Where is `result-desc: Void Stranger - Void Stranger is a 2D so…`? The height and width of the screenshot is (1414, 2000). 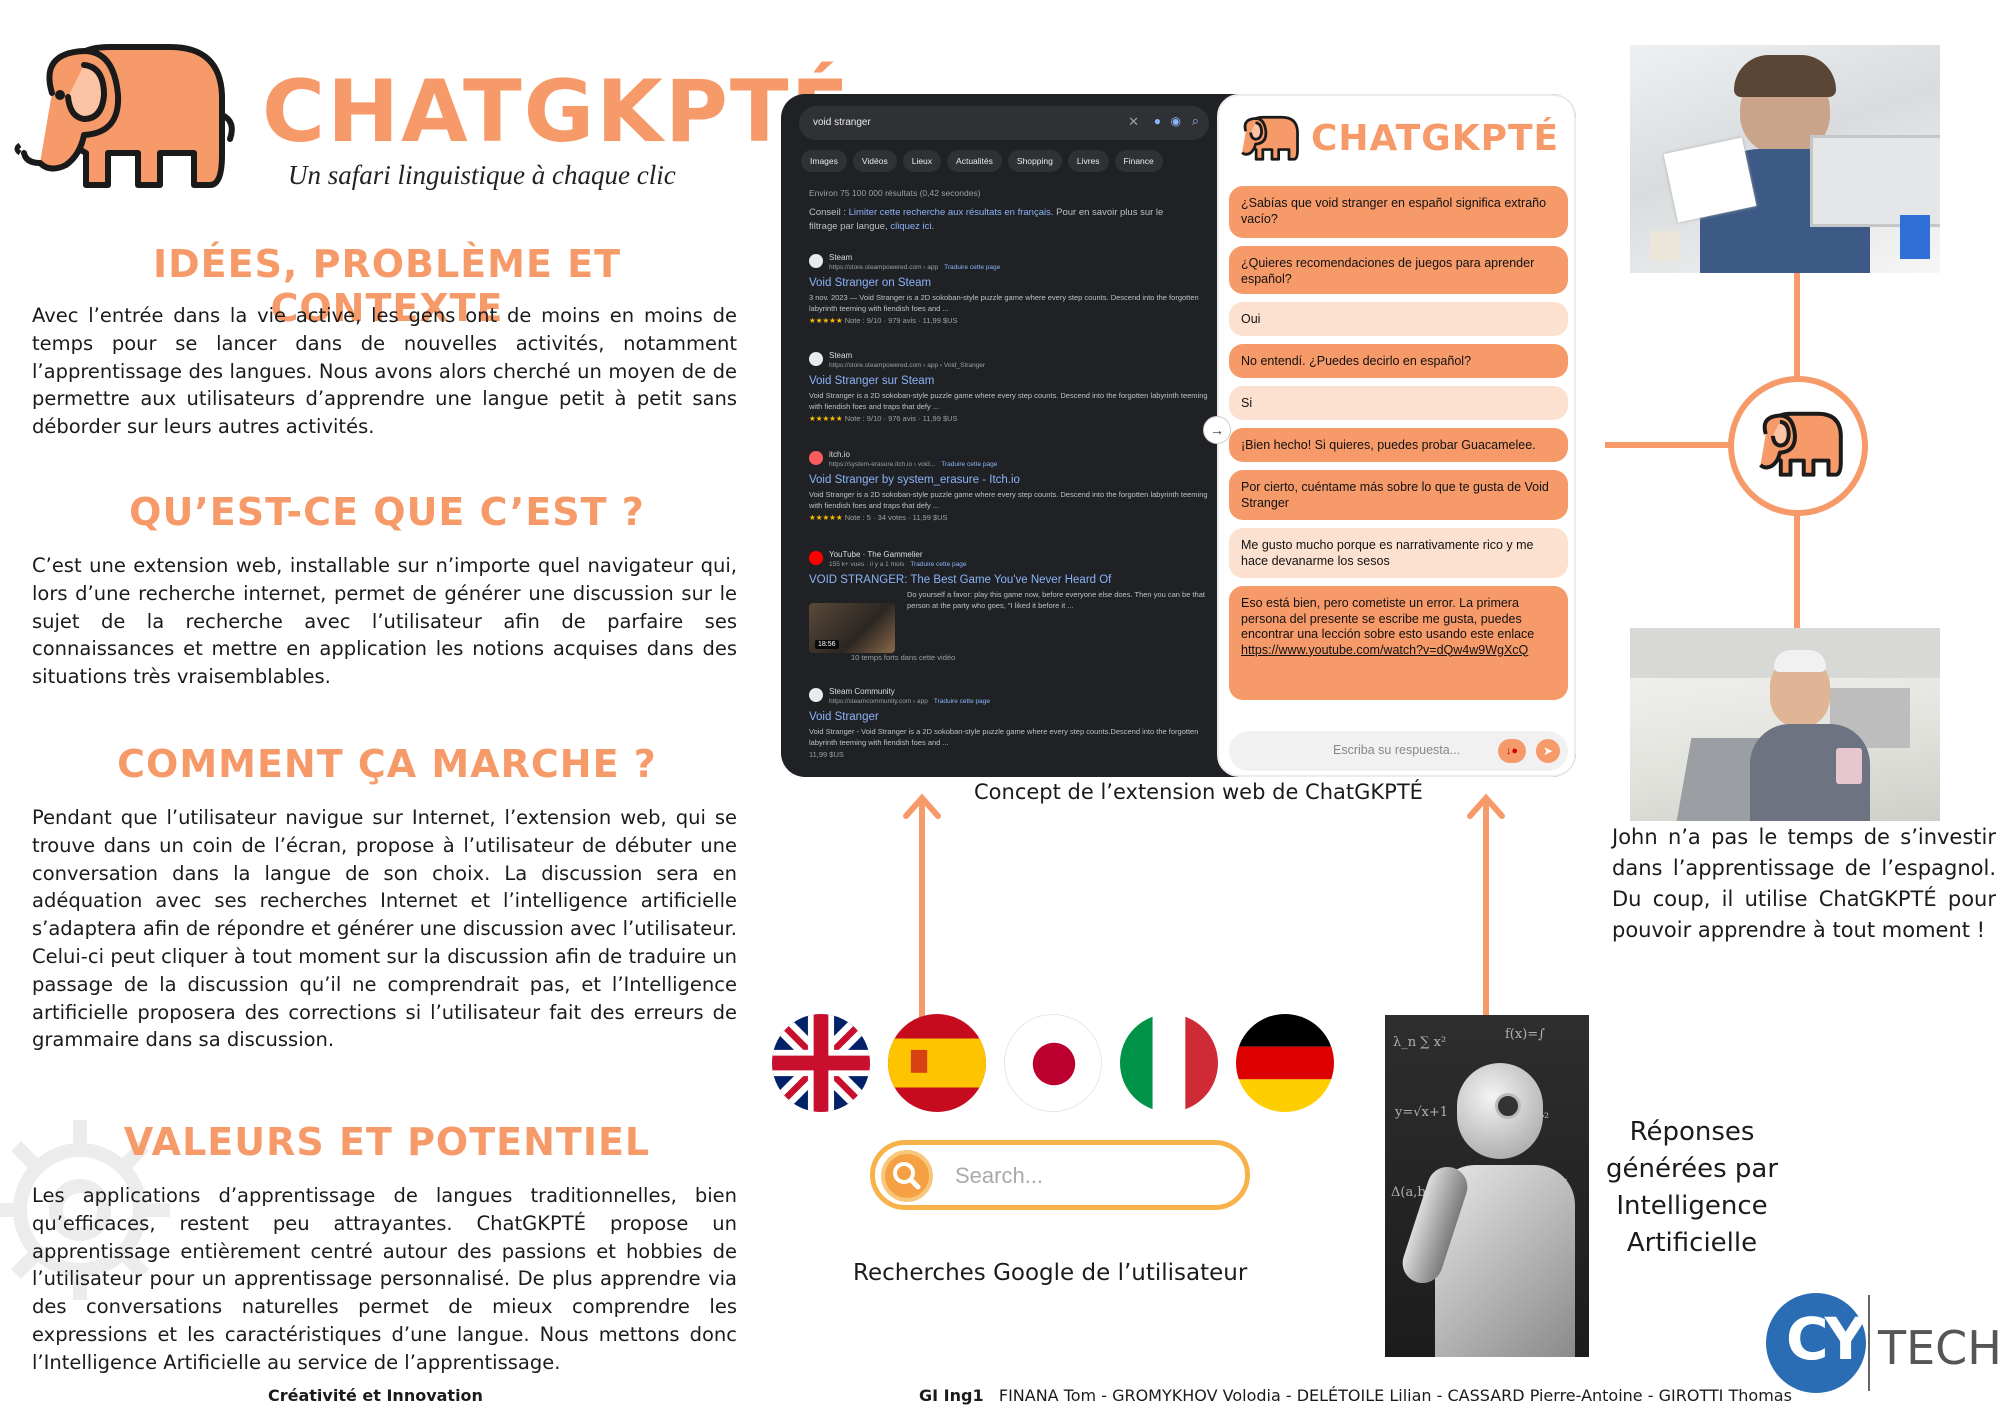
result-desc: Void Stranger - Void Stranger is a 2D so… is located at coordinates (1004, 737).